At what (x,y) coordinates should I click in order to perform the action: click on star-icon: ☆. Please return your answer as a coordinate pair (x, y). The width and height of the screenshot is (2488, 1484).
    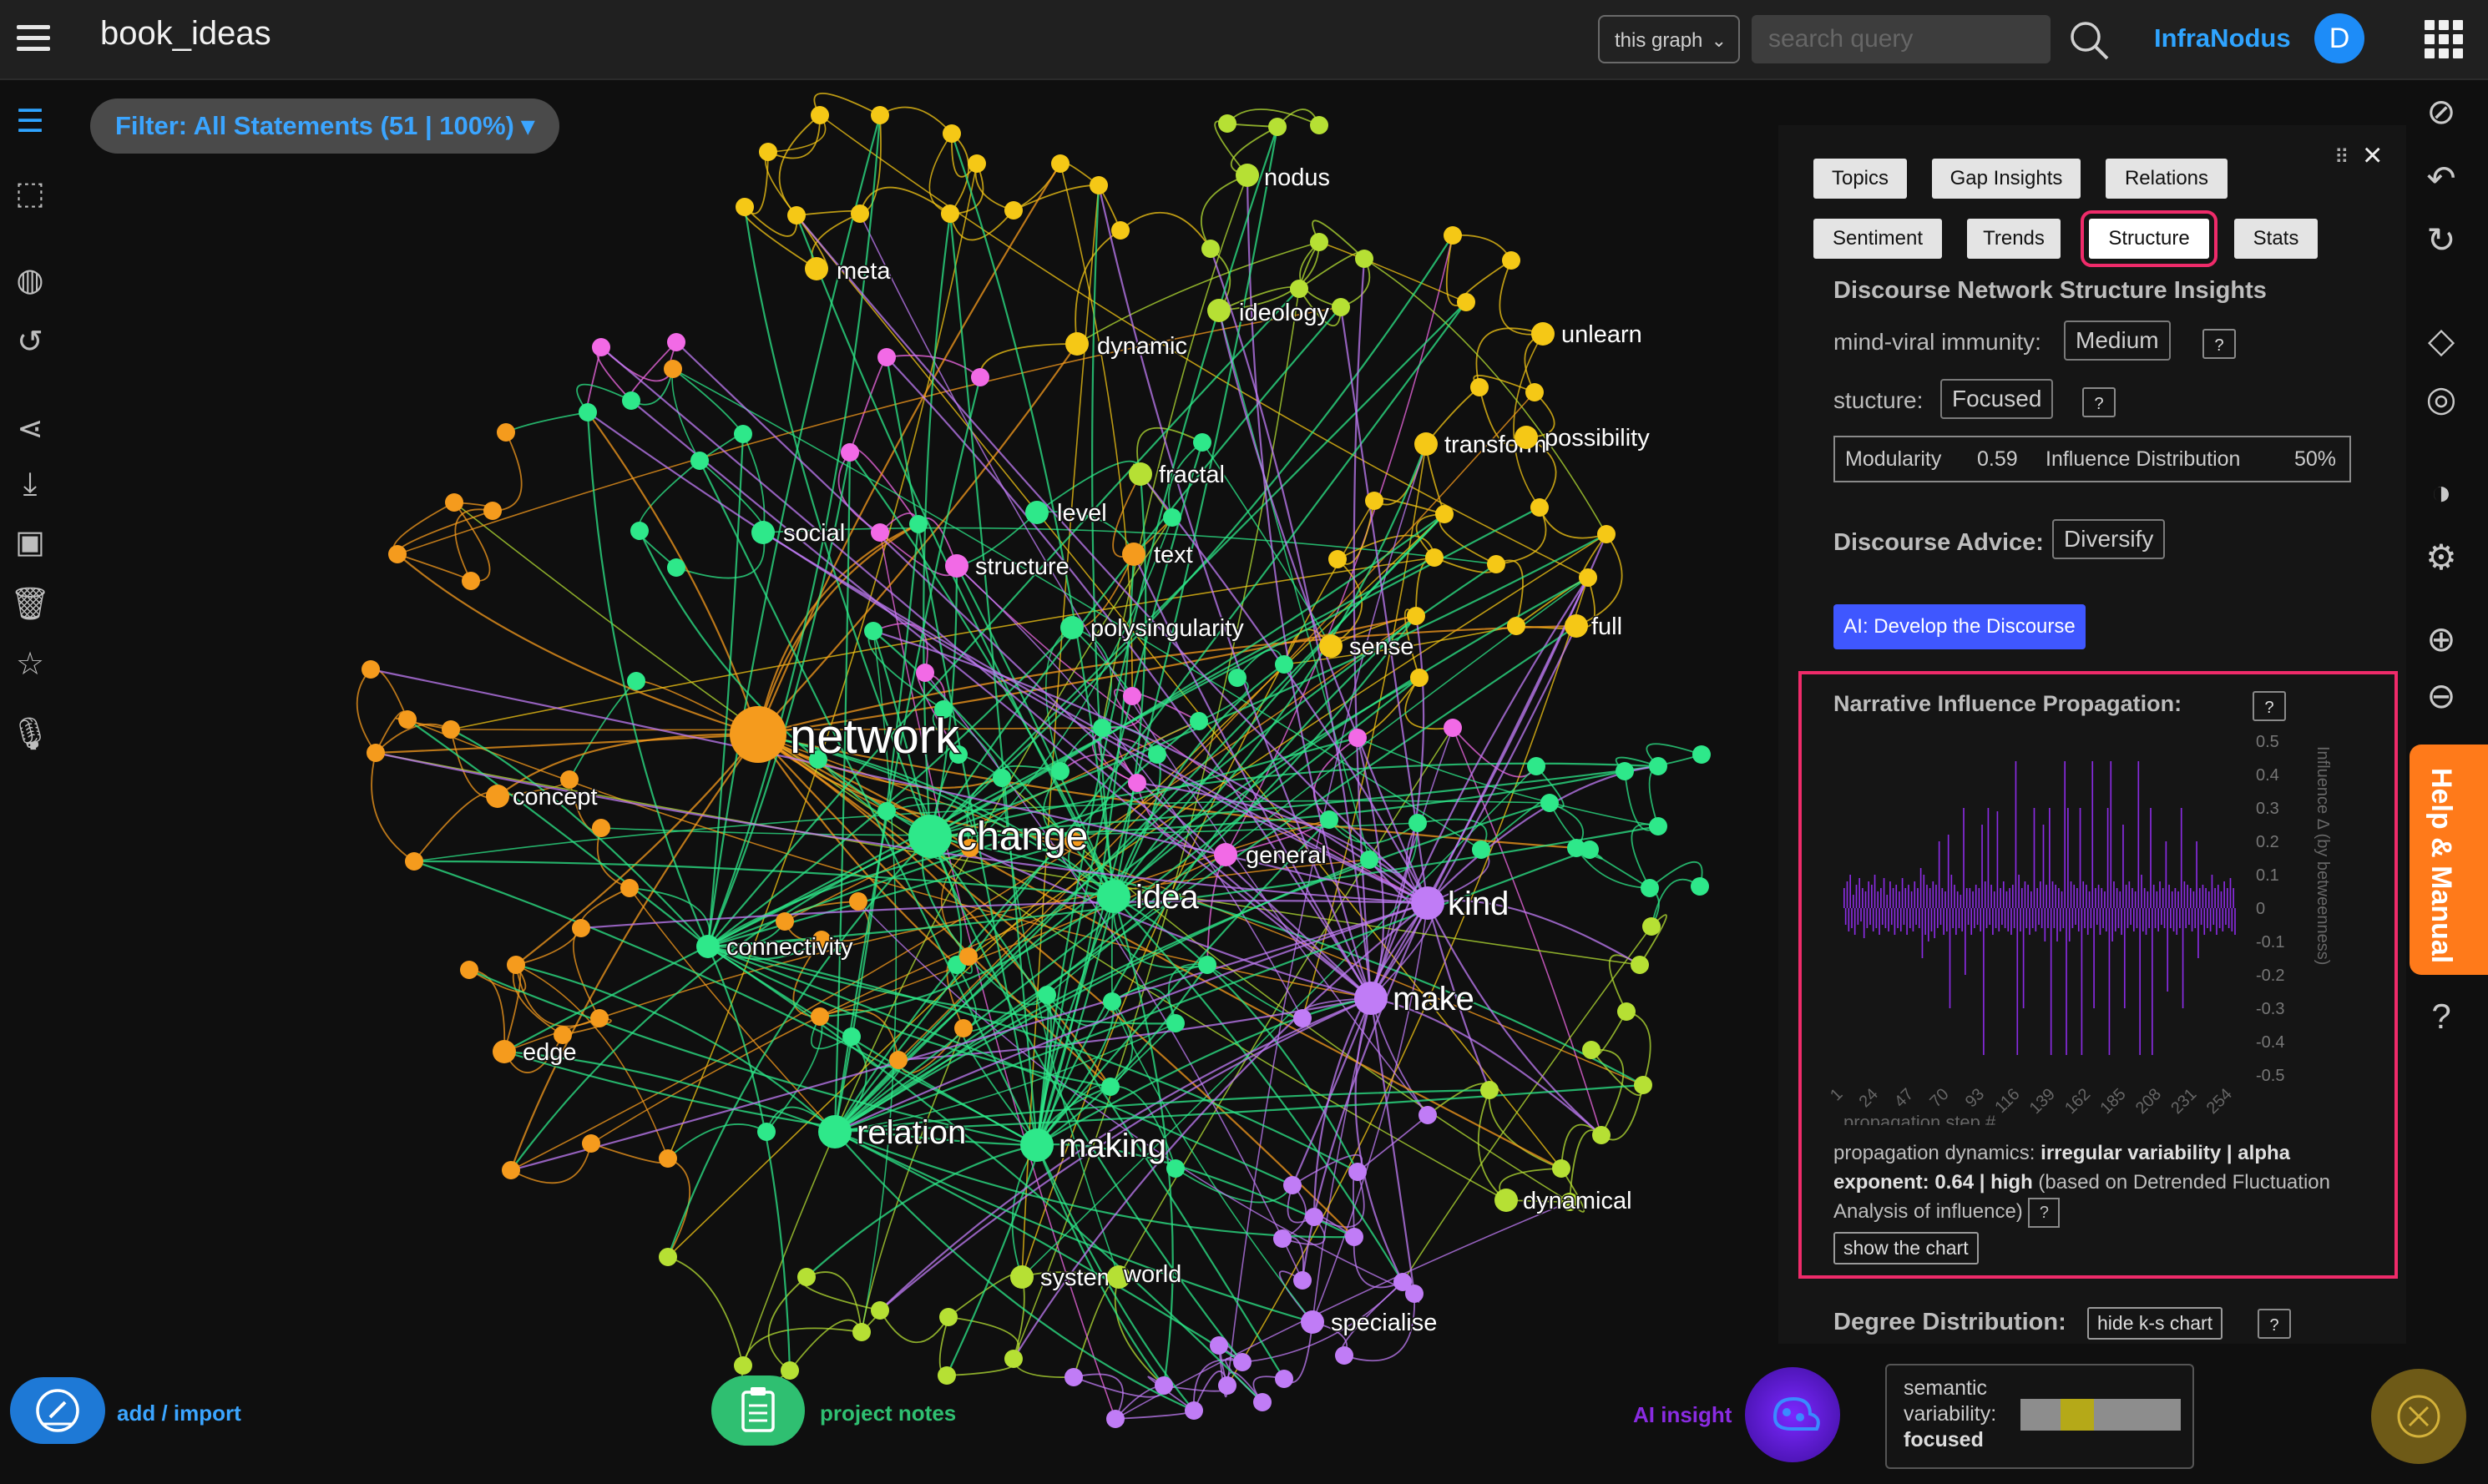
    Looking at the image, I should click on (30, 664).